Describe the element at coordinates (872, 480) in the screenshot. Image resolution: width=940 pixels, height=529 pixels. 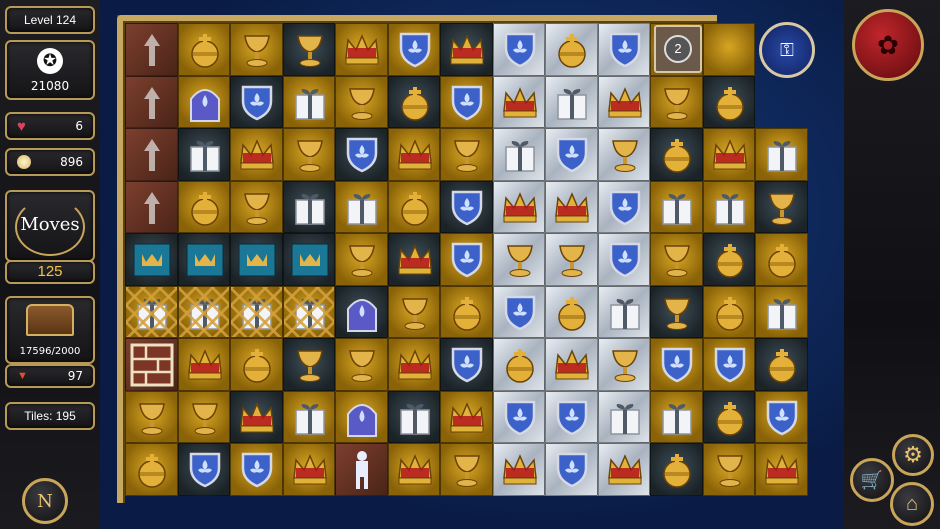
I see `shop-button: 🛒` at that location.